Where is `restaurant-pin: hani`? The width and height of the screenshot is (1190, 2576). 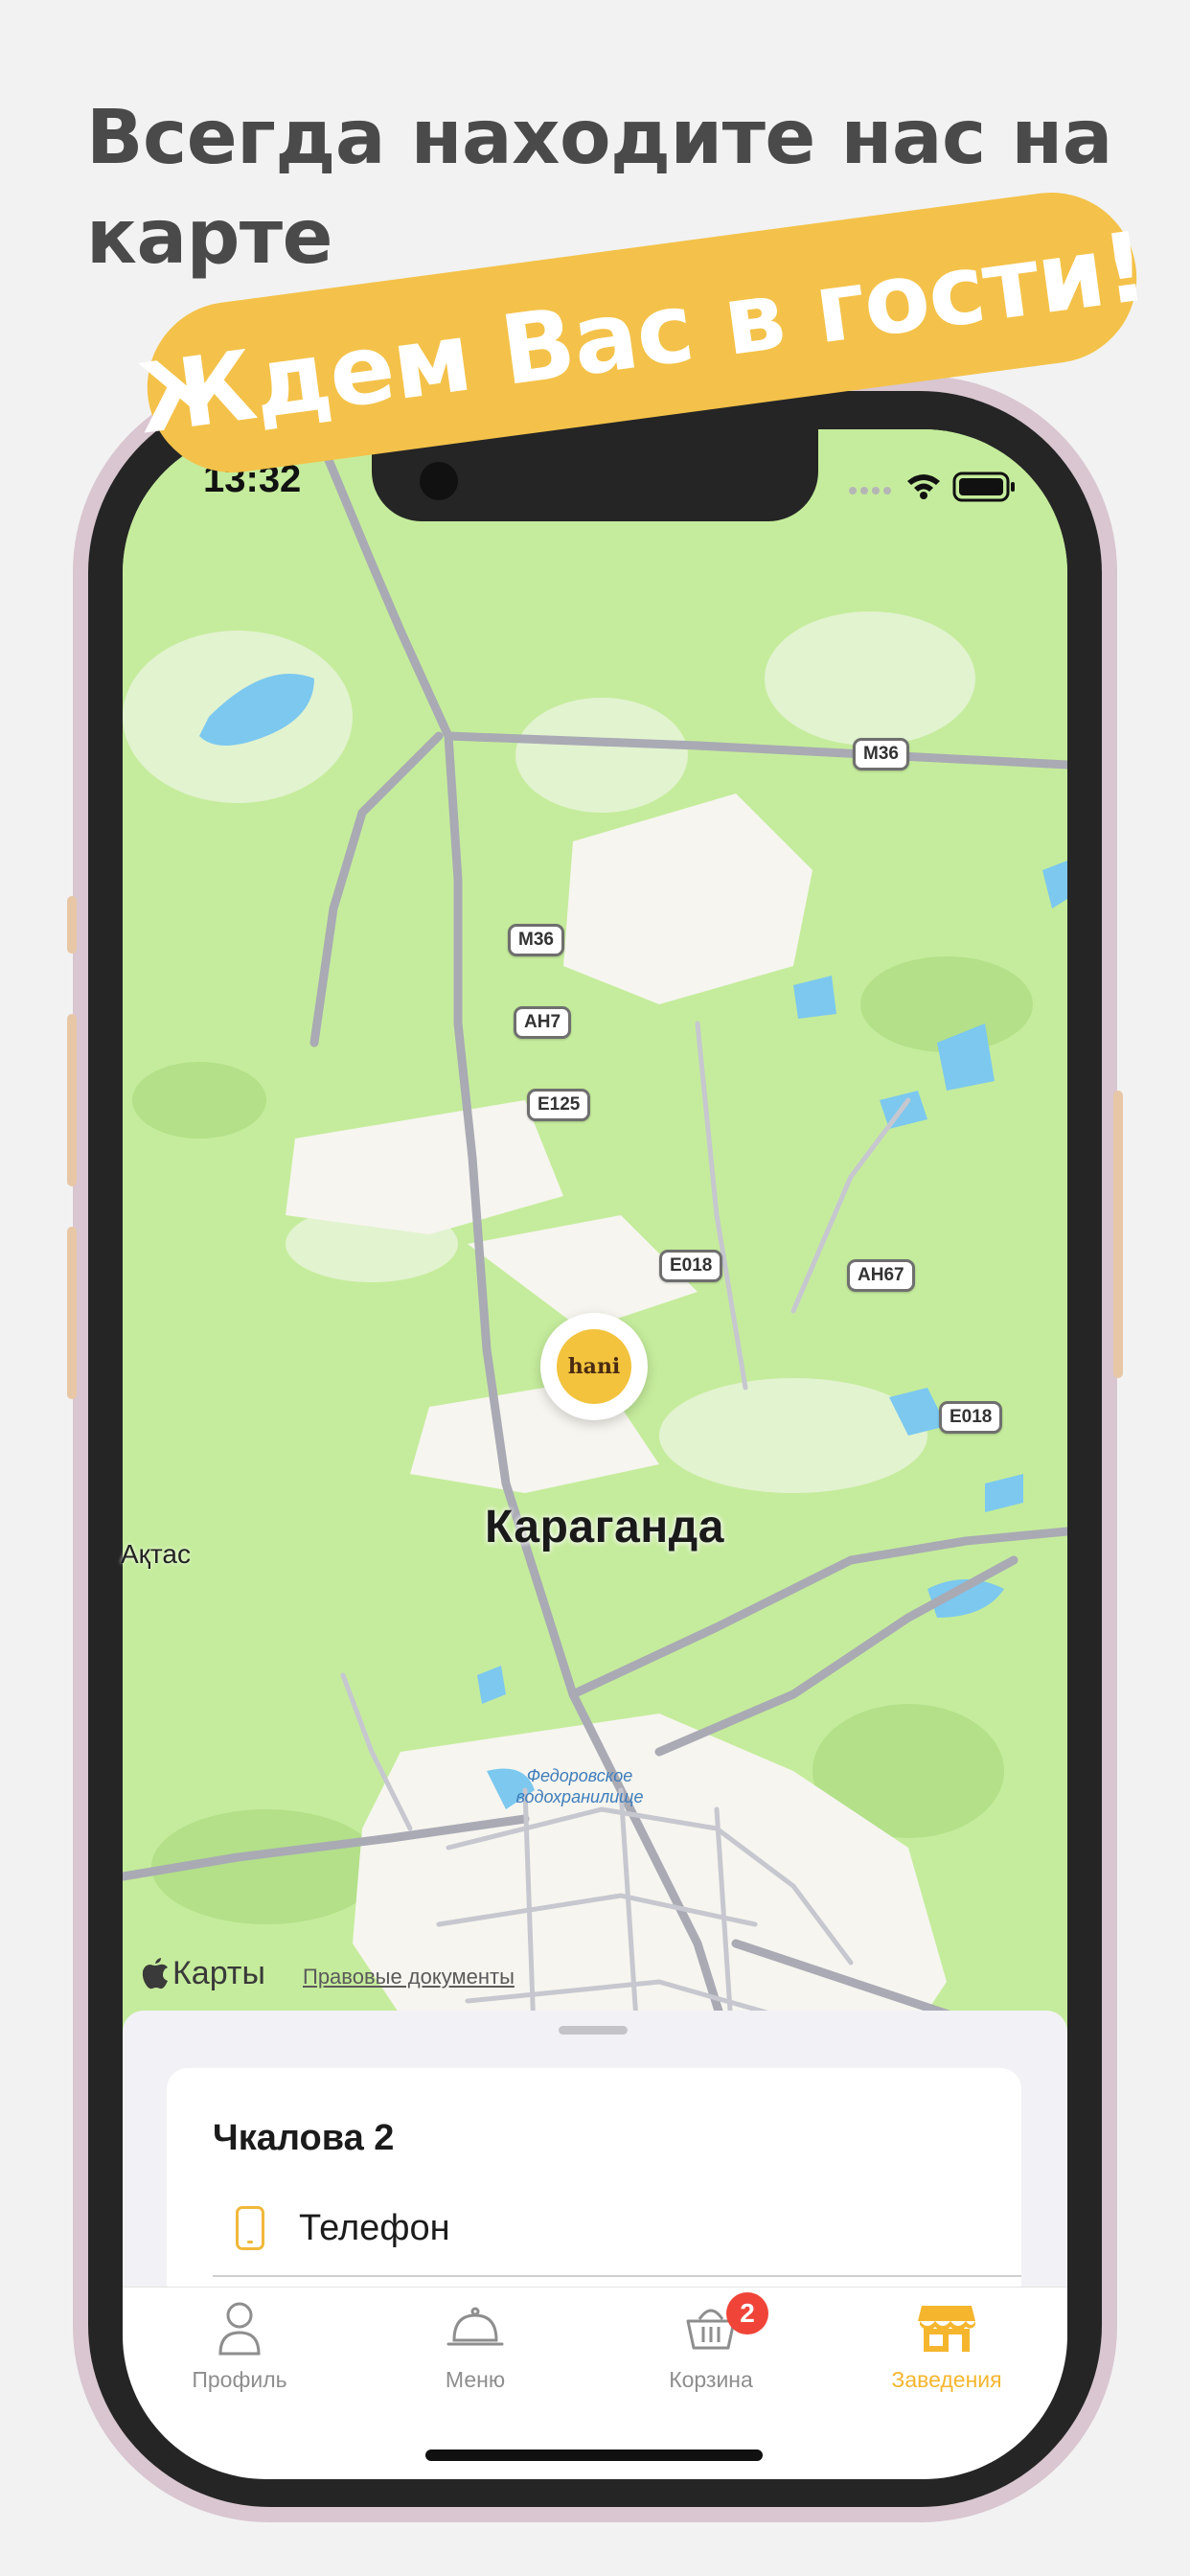 restaurant-pin: hani is located at coordinates (594, 1366).